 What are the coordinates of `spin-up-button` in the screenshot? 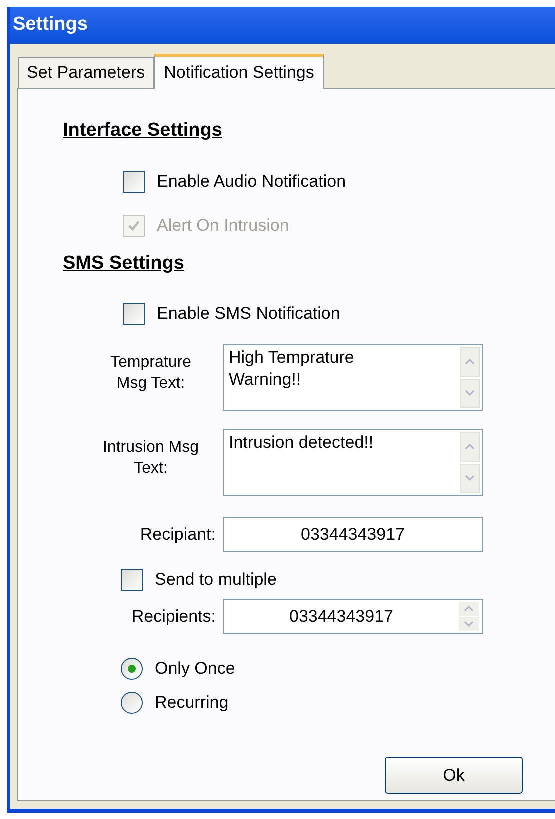 It's located at (469, 609).